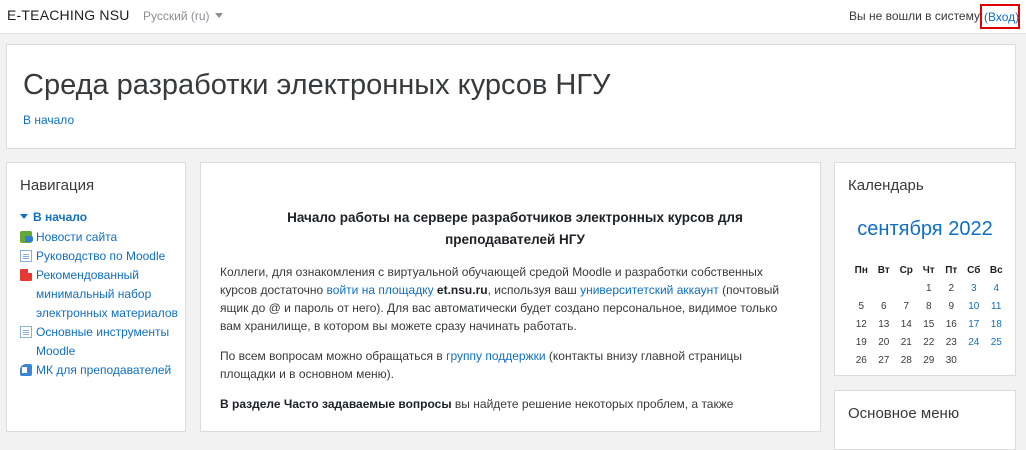  I want to click on calendar-week-row: 19 20 21 22 23 24 25, so click(929, 342).